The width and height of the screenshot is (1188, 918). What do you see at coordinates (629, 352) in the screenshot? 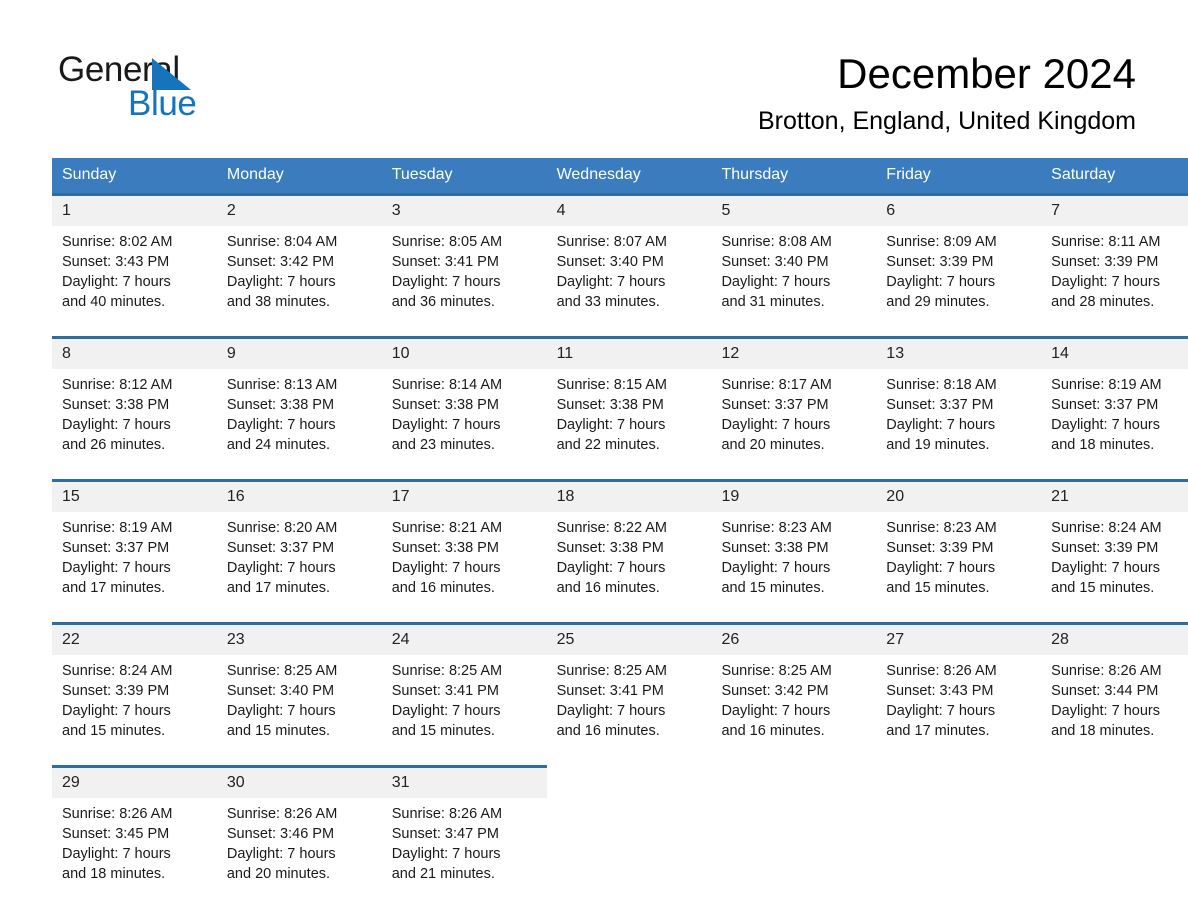
I see `day-number: 11` at bounding box center [629, 352].